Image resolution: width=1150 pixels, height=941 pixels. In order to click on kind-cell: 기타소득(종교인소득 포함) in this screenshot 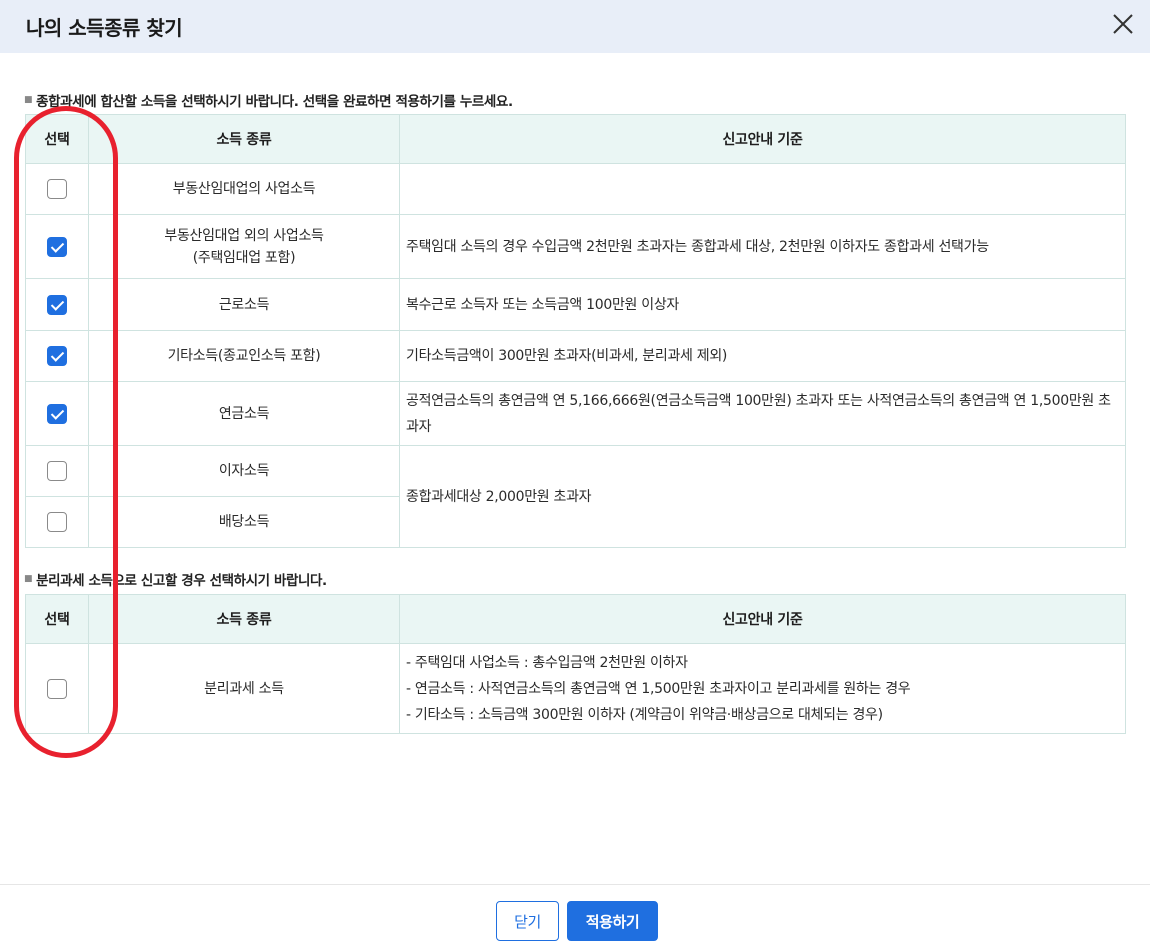, I will do `click(244, 356)`.